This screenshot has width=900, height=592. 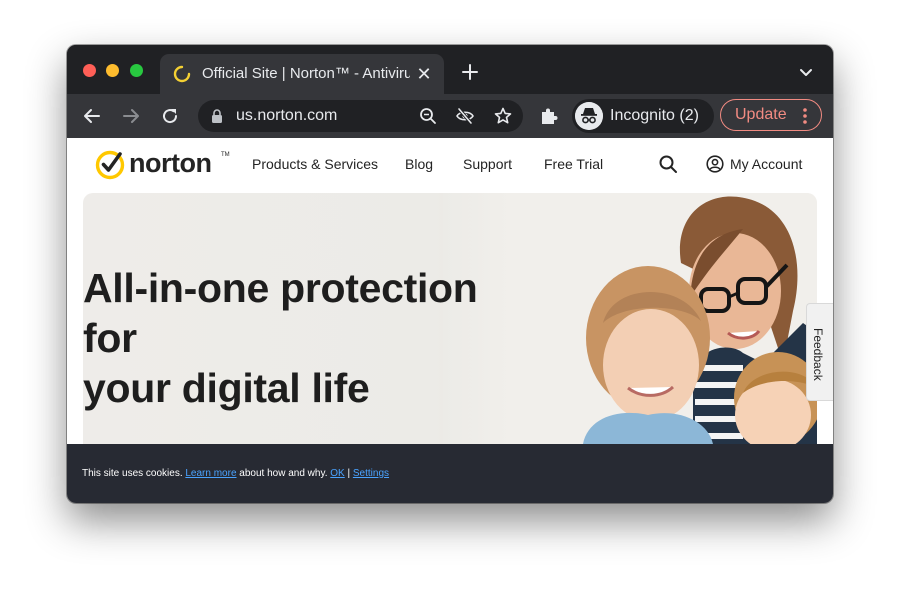 What do you see at coordinates (110, 165) in the screenshot?
I see `norton-check-icon` at bounding box center [110, 165].